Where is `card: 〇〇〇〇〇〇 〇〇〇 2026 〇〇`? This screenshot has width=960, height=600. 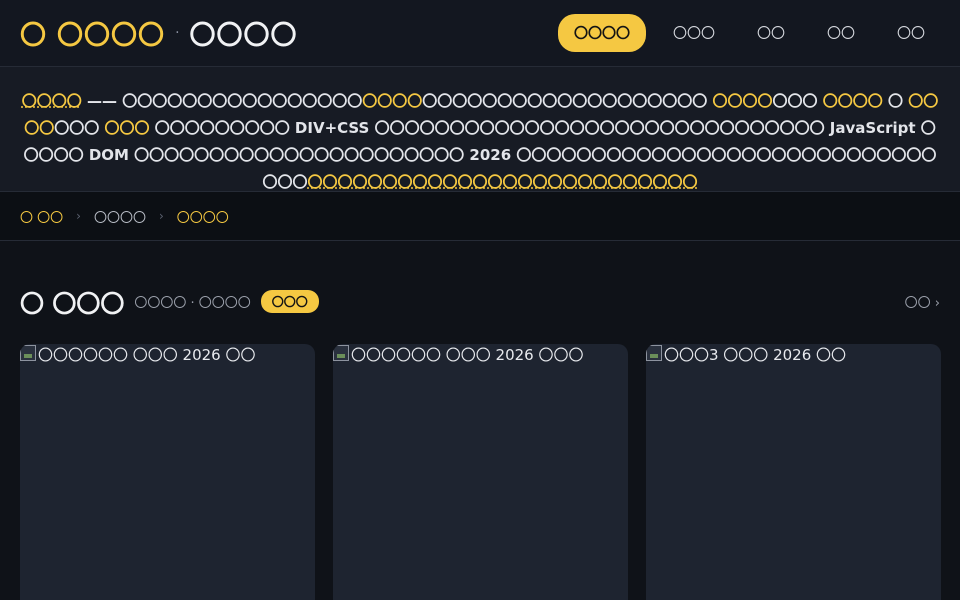 card: 〇〇〇〇〇〇 〇〇〇 2026 〇〇 is located at coordinates (167, 472).